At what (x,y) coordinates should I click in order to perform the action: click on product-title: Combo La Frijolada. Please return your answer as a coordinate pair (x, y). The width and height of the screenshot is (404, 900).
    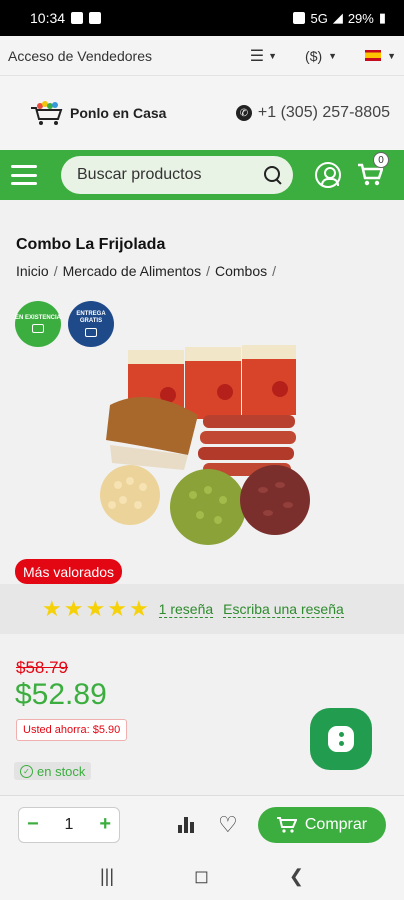
    Looking at the image, I should click on (91, 244).